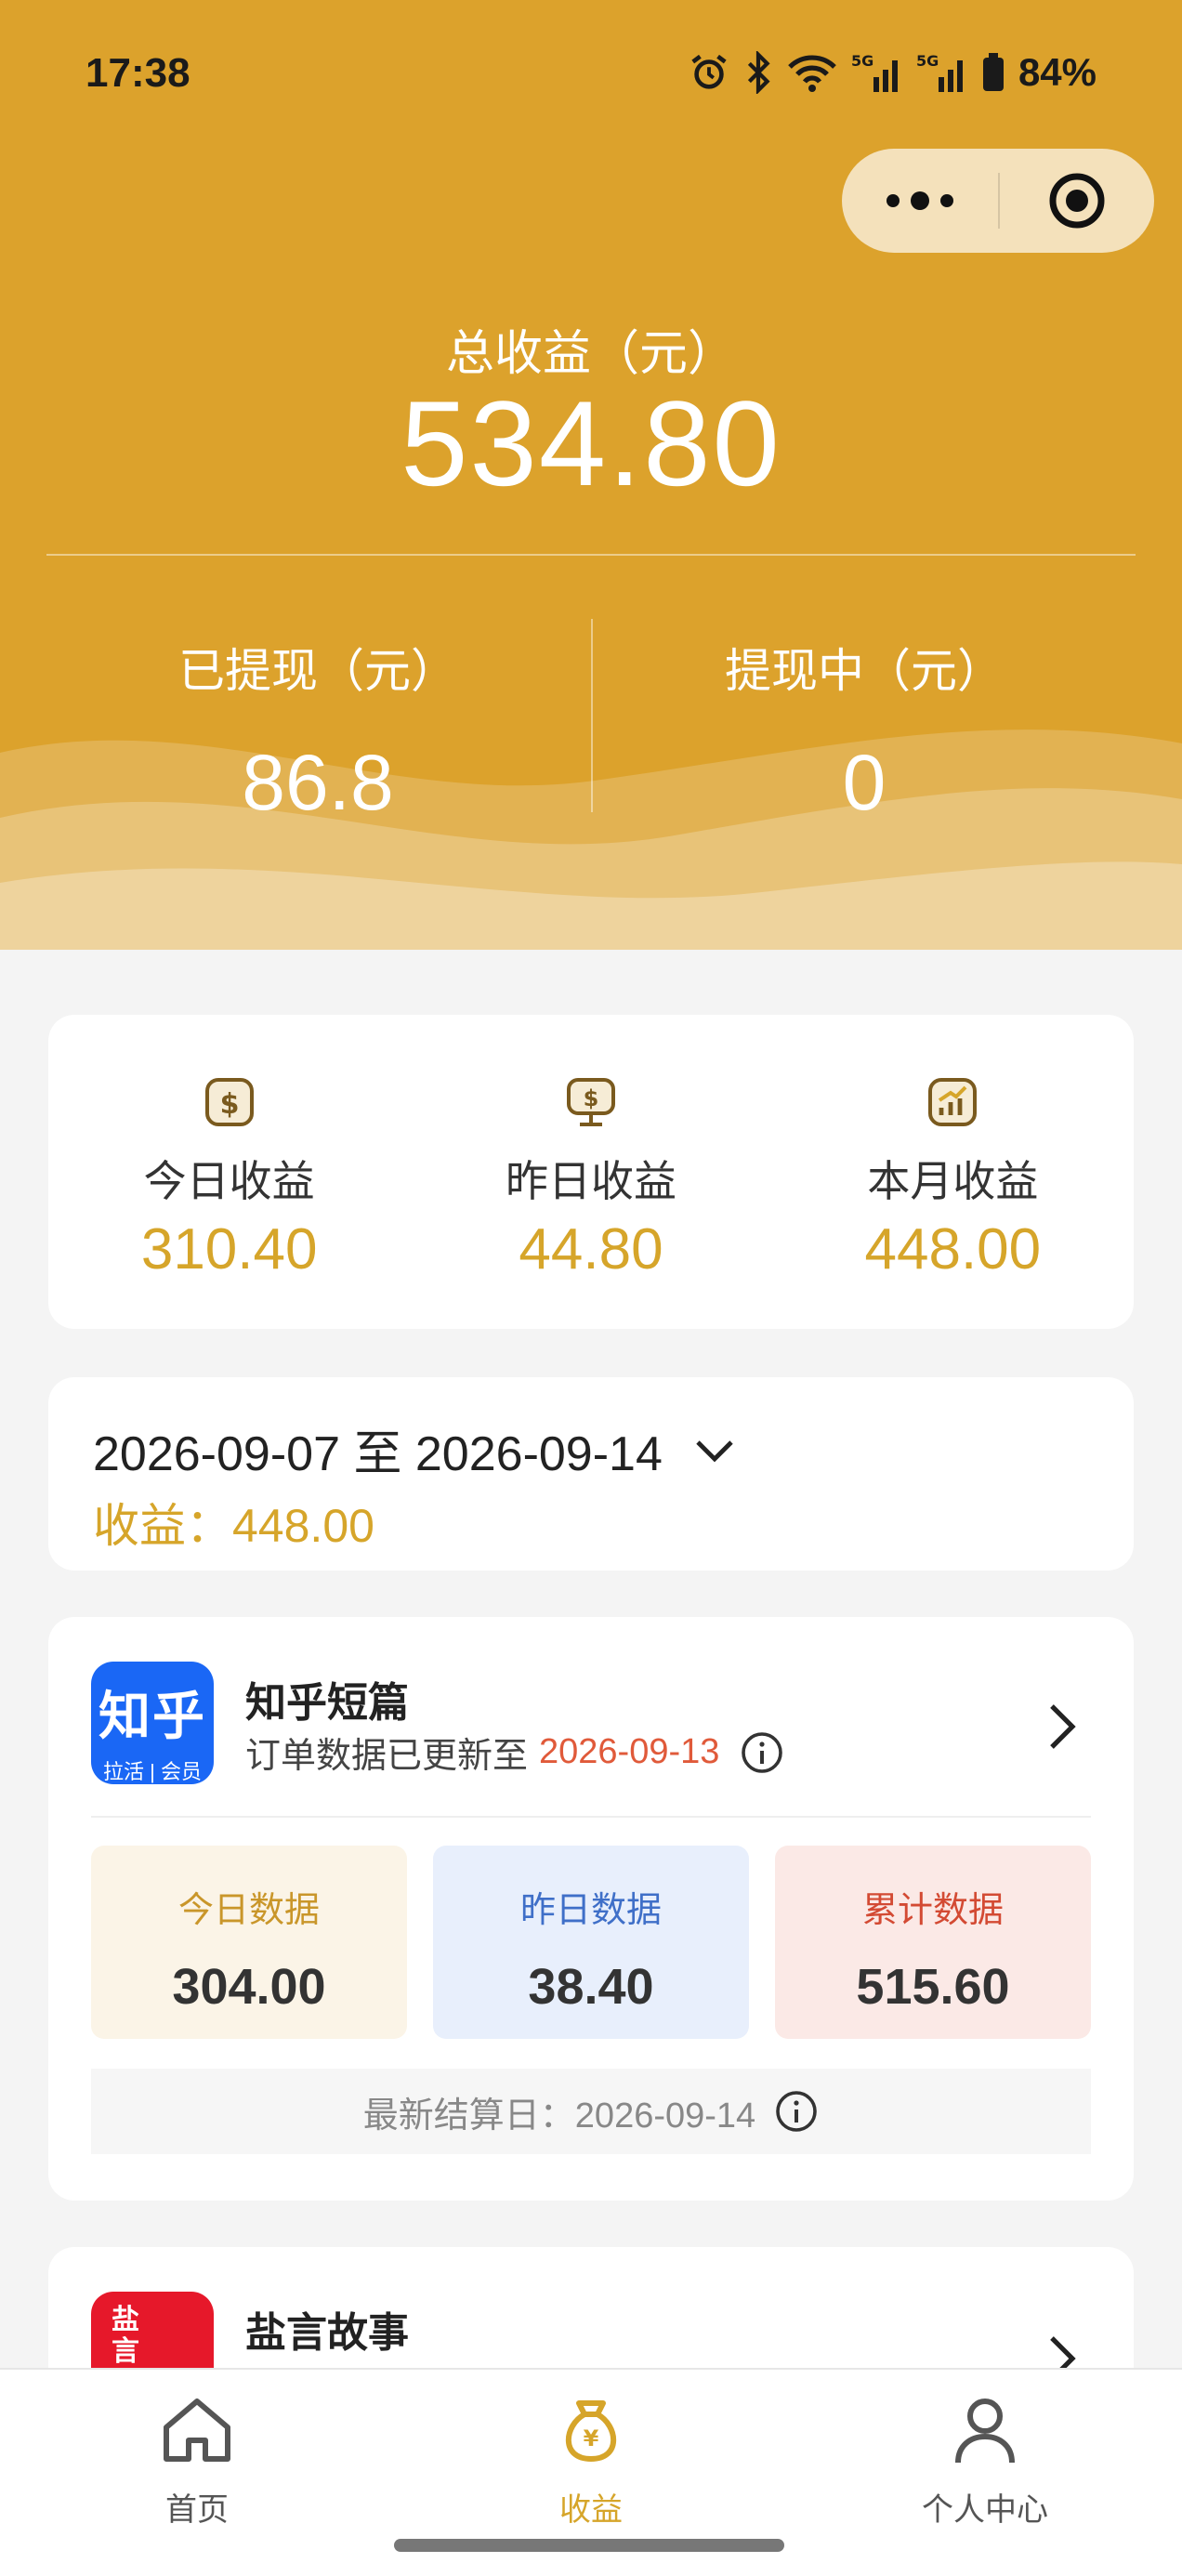  What do you see at coordinates (758, 72) in the screenshot?
I see `bluetooth-icon` at bounding box center [758, 72].